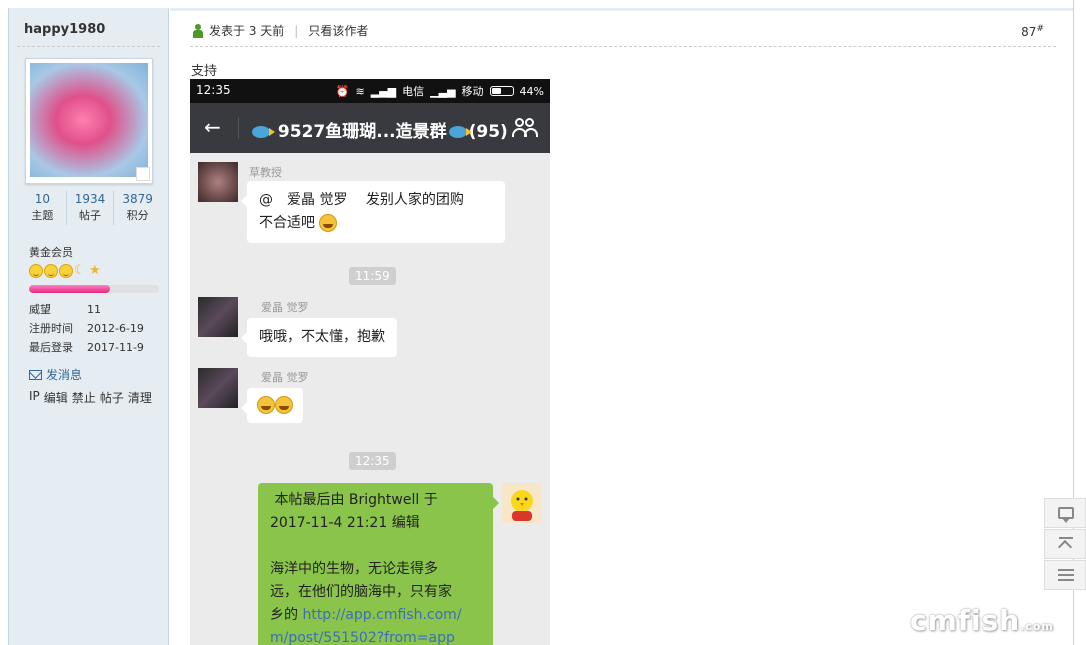 The width and height of the screenshot is (1086, 645). What do you see at coordinates (1029, 32) in the screenshot?
I see `floor-num: 87` at bounding box center [1029, 32].